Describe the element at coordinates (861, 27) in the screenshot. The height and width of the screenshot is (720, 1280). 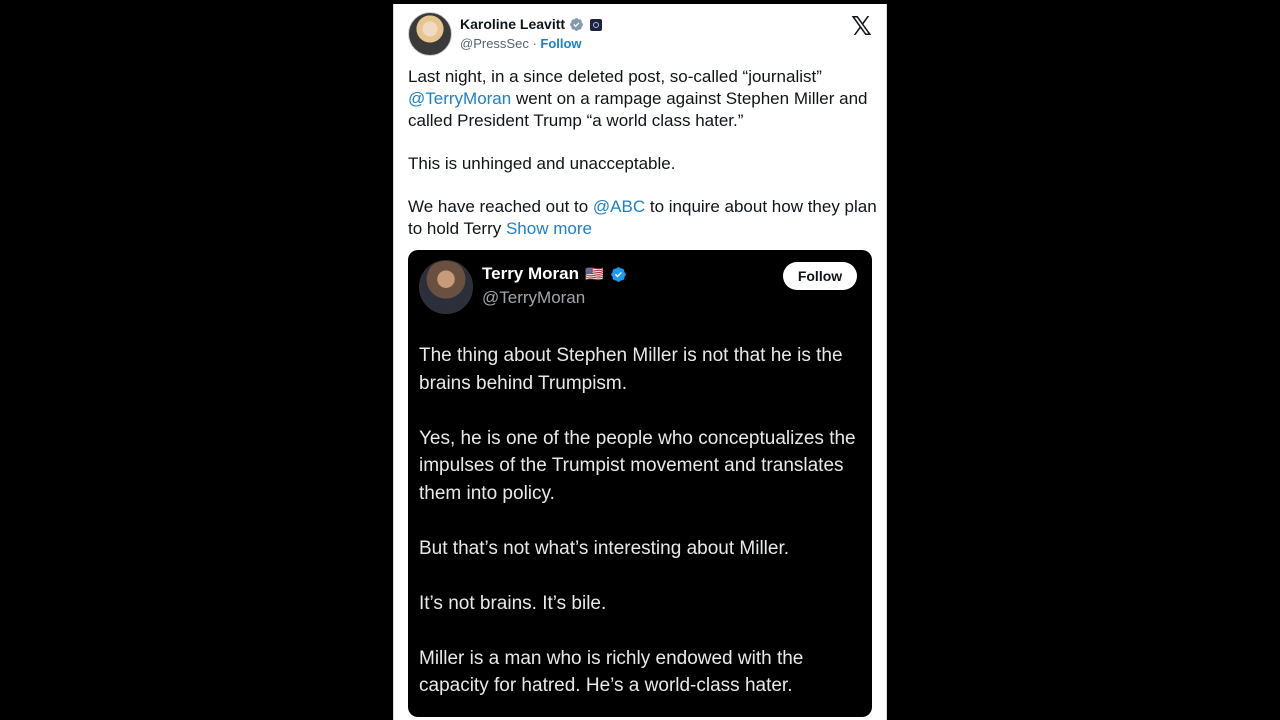
I see `x-logo-icon: 𝕏` at that location.